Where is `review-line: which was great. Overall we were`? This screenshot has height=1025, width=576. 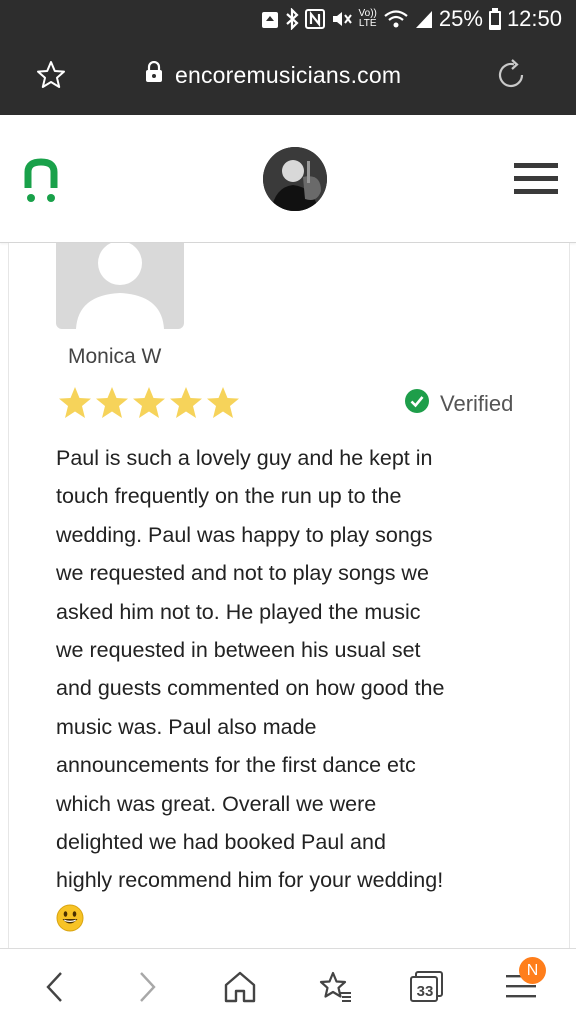 review-line: which was great. Overall we were is located at coordinates (216, 803).